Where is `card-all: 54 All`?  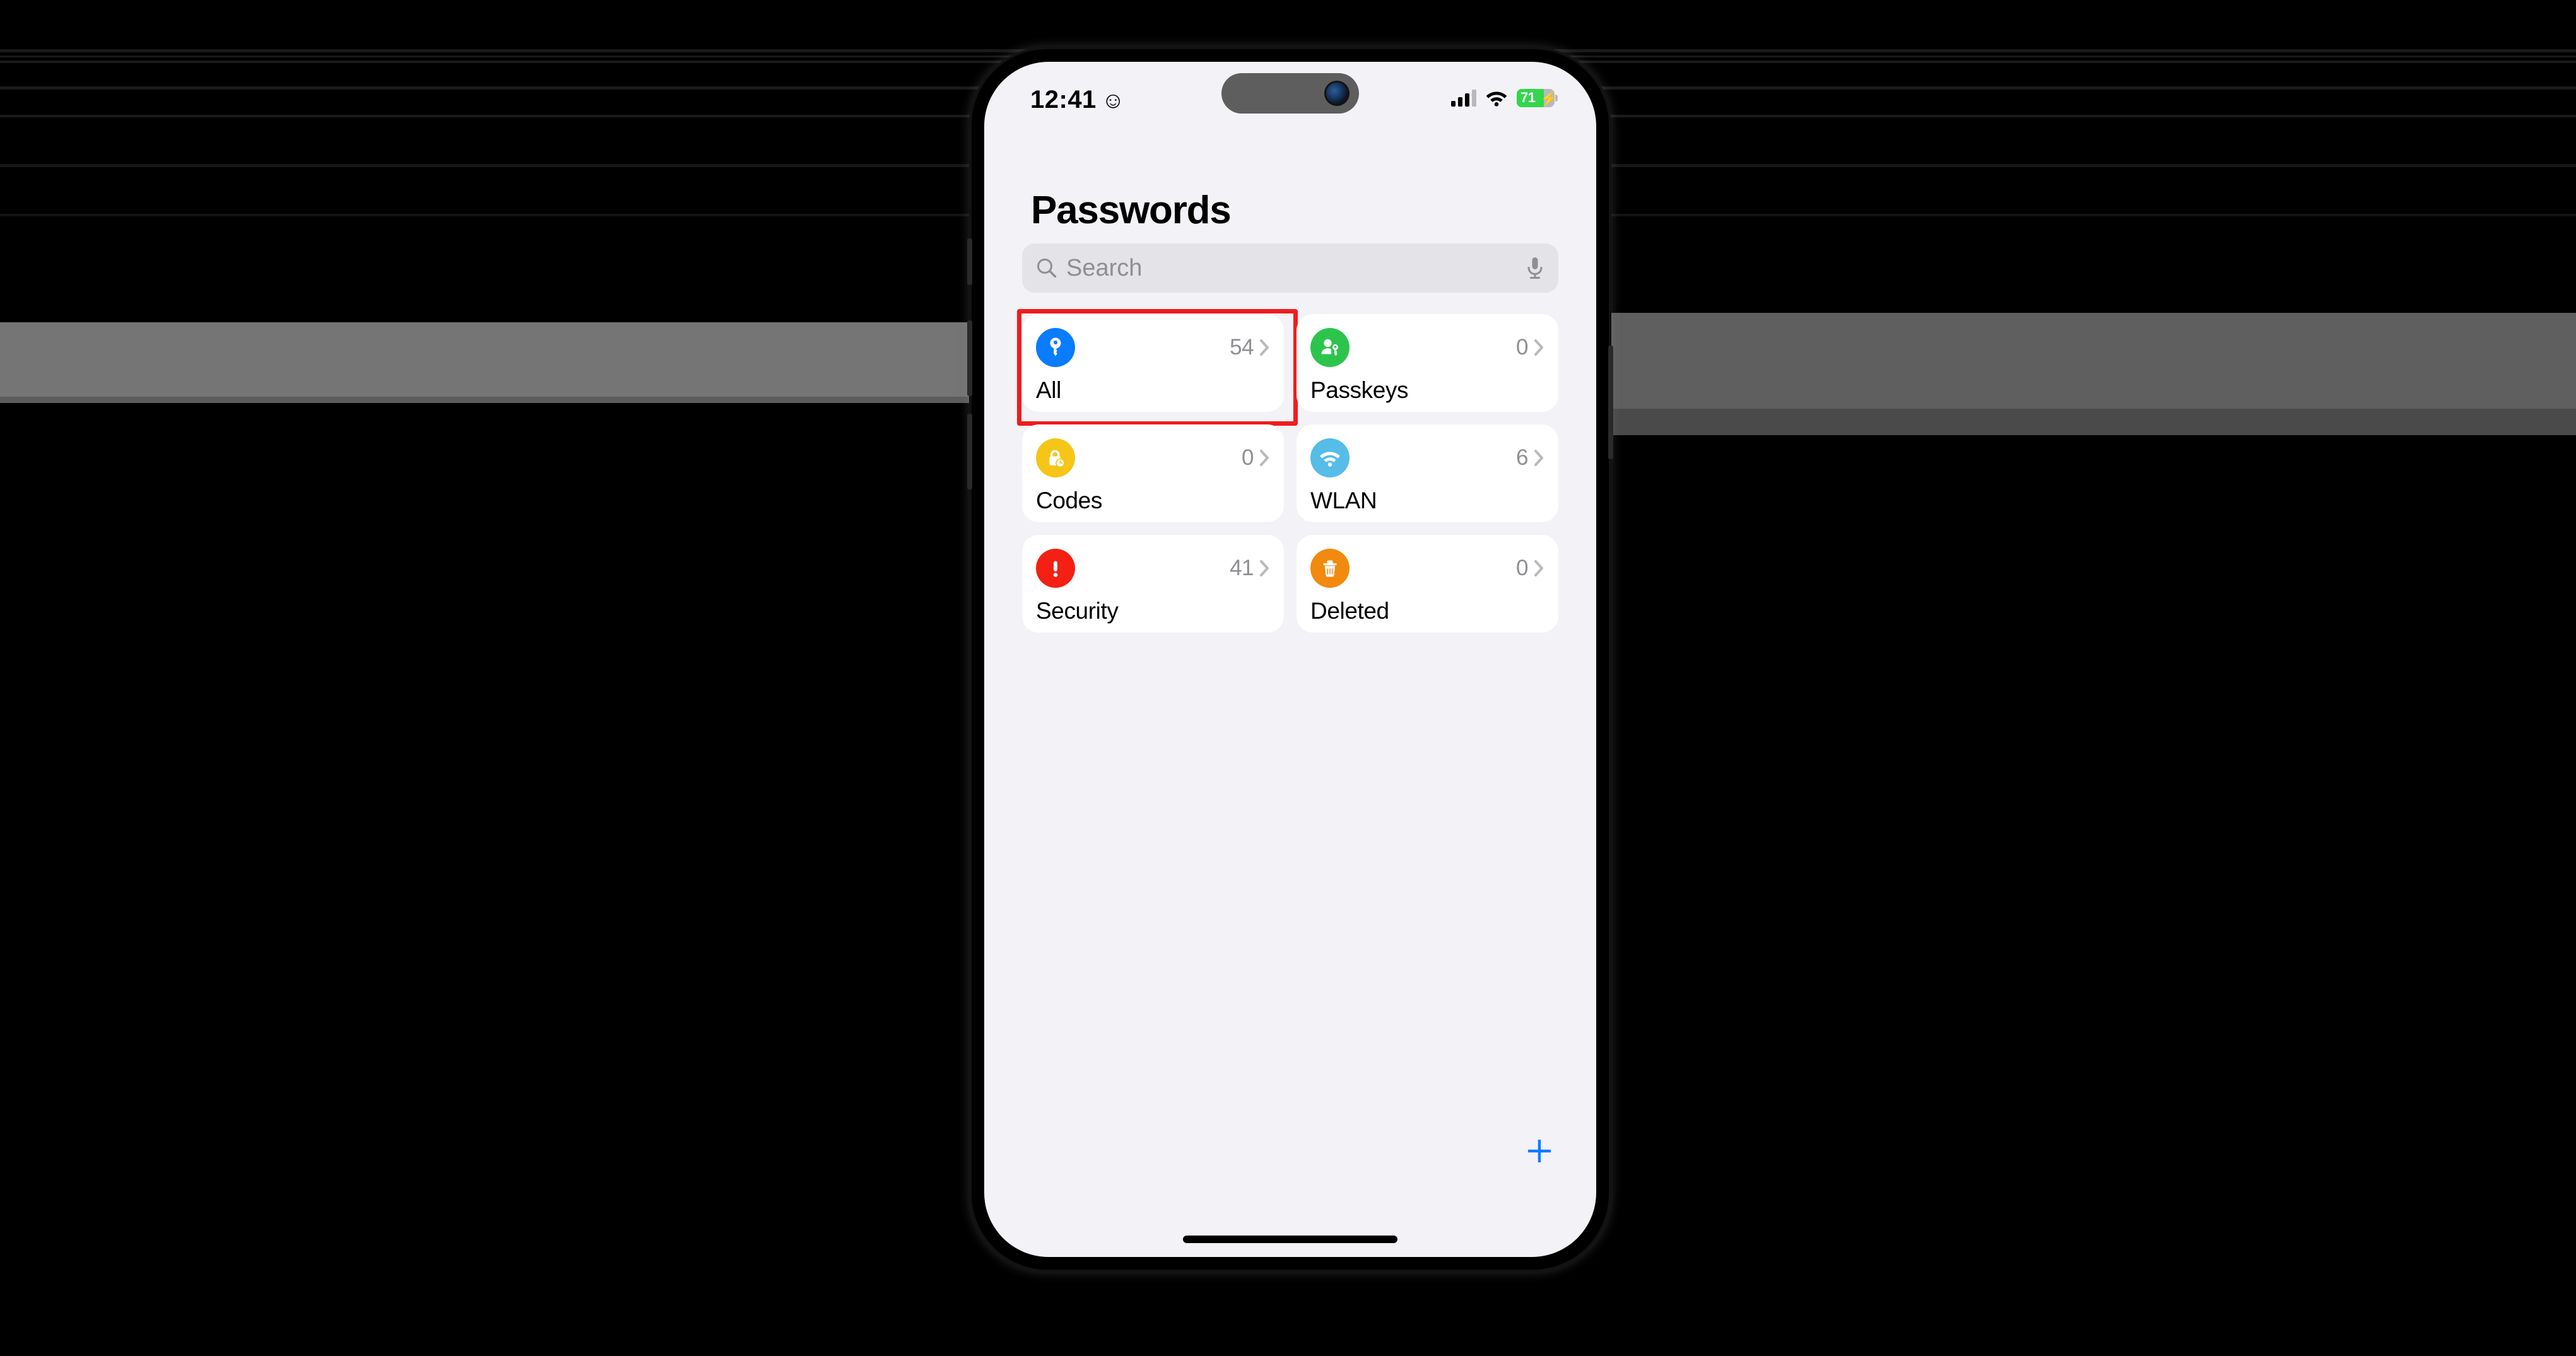
card-all: 54 All is located at coordinates (1157, 367).